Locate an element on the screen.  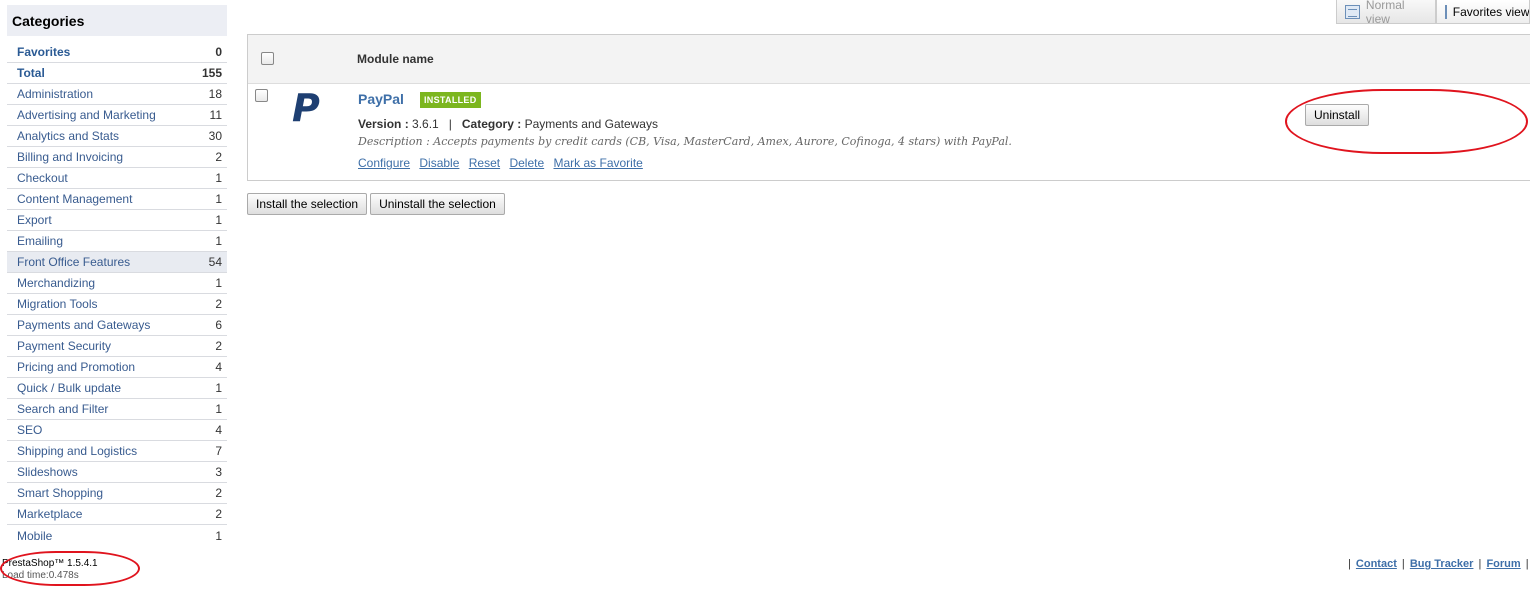
select-all-checkbox is located at coordinates (267, 58).